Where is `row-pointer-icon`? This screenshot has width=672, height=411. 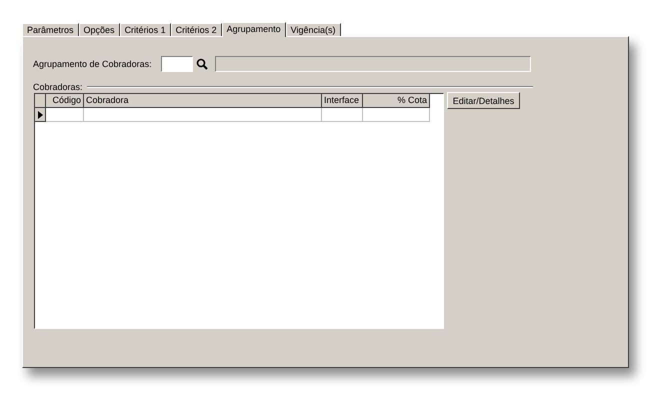 row-pointer-icon is located at coordinates (40, 114).